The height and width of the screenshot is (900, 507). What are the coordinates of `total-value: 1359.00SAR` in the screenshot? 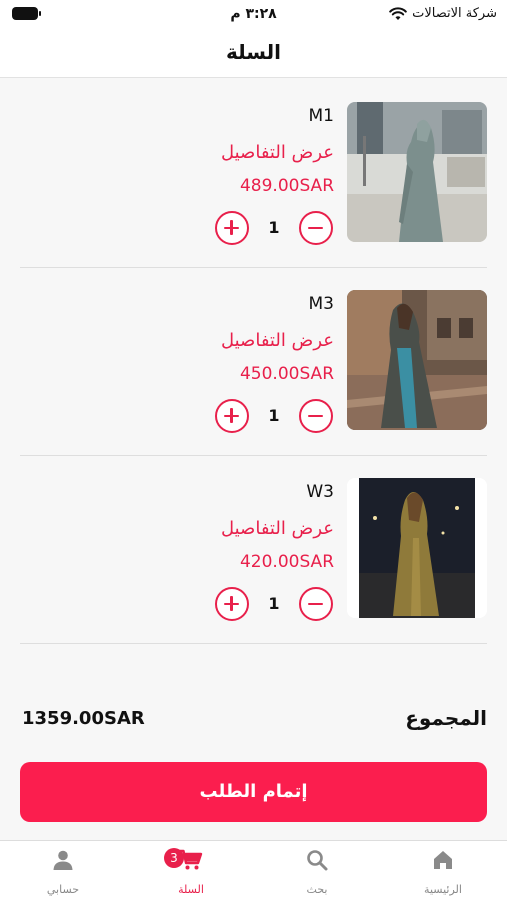 It's located at (83, 718).